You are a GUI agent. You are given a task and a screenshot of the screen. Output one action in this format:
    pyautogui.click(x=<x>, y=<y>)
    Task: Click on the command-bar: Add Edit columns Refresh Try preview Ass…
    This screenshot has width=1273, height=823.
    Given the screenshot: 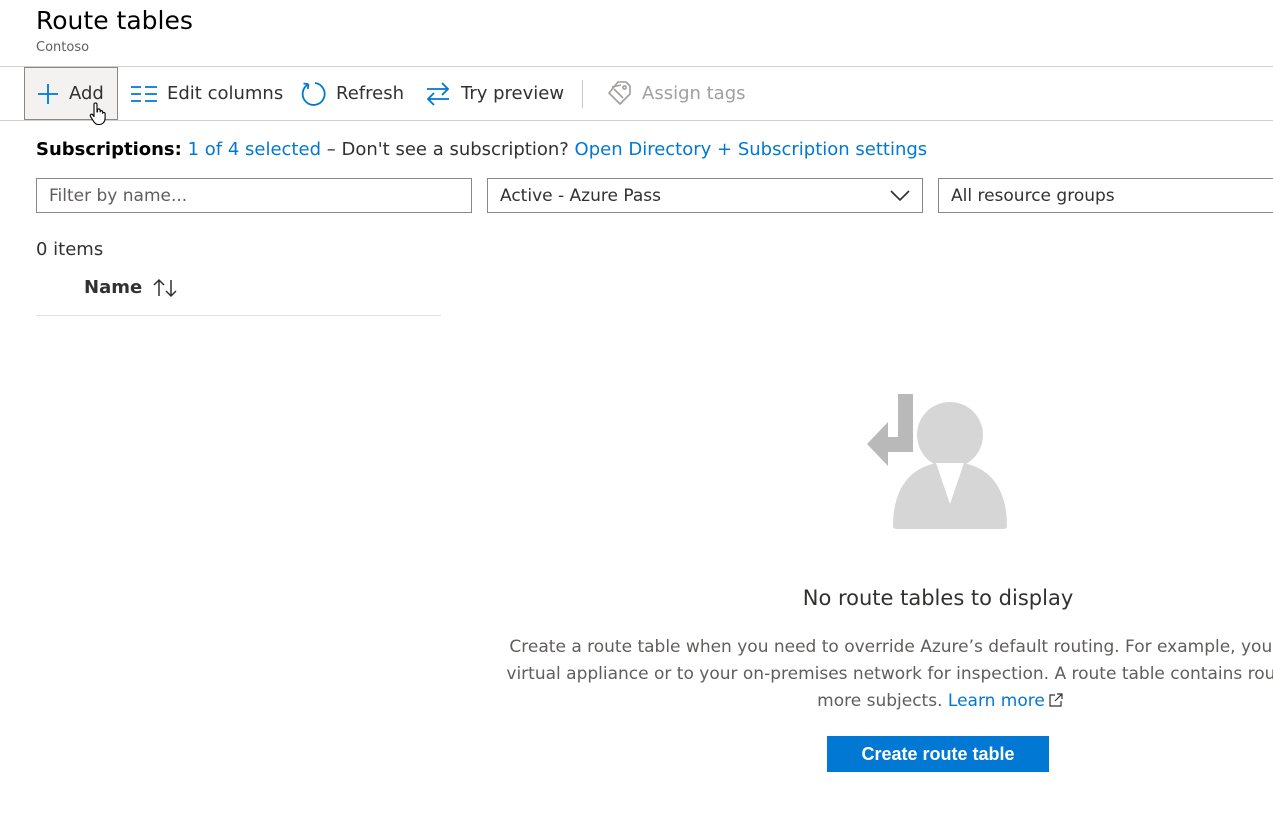 What is the action you would take?
    pyautogui.click(x=636, y=96)
    